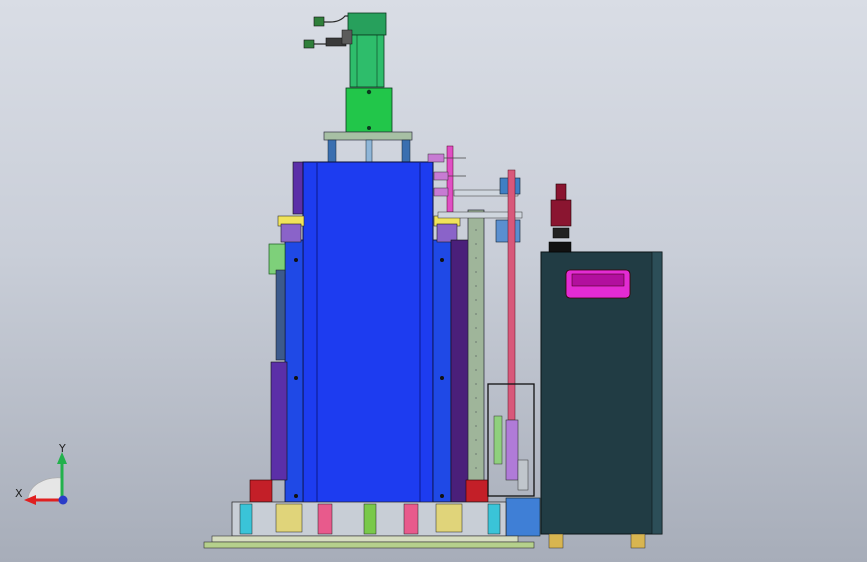 Image resolution: width=867 pixels, height=562 pixels. Describe the element at coordinates (523, 517) in the screenshot. I see `lower-drive-box` at that location.